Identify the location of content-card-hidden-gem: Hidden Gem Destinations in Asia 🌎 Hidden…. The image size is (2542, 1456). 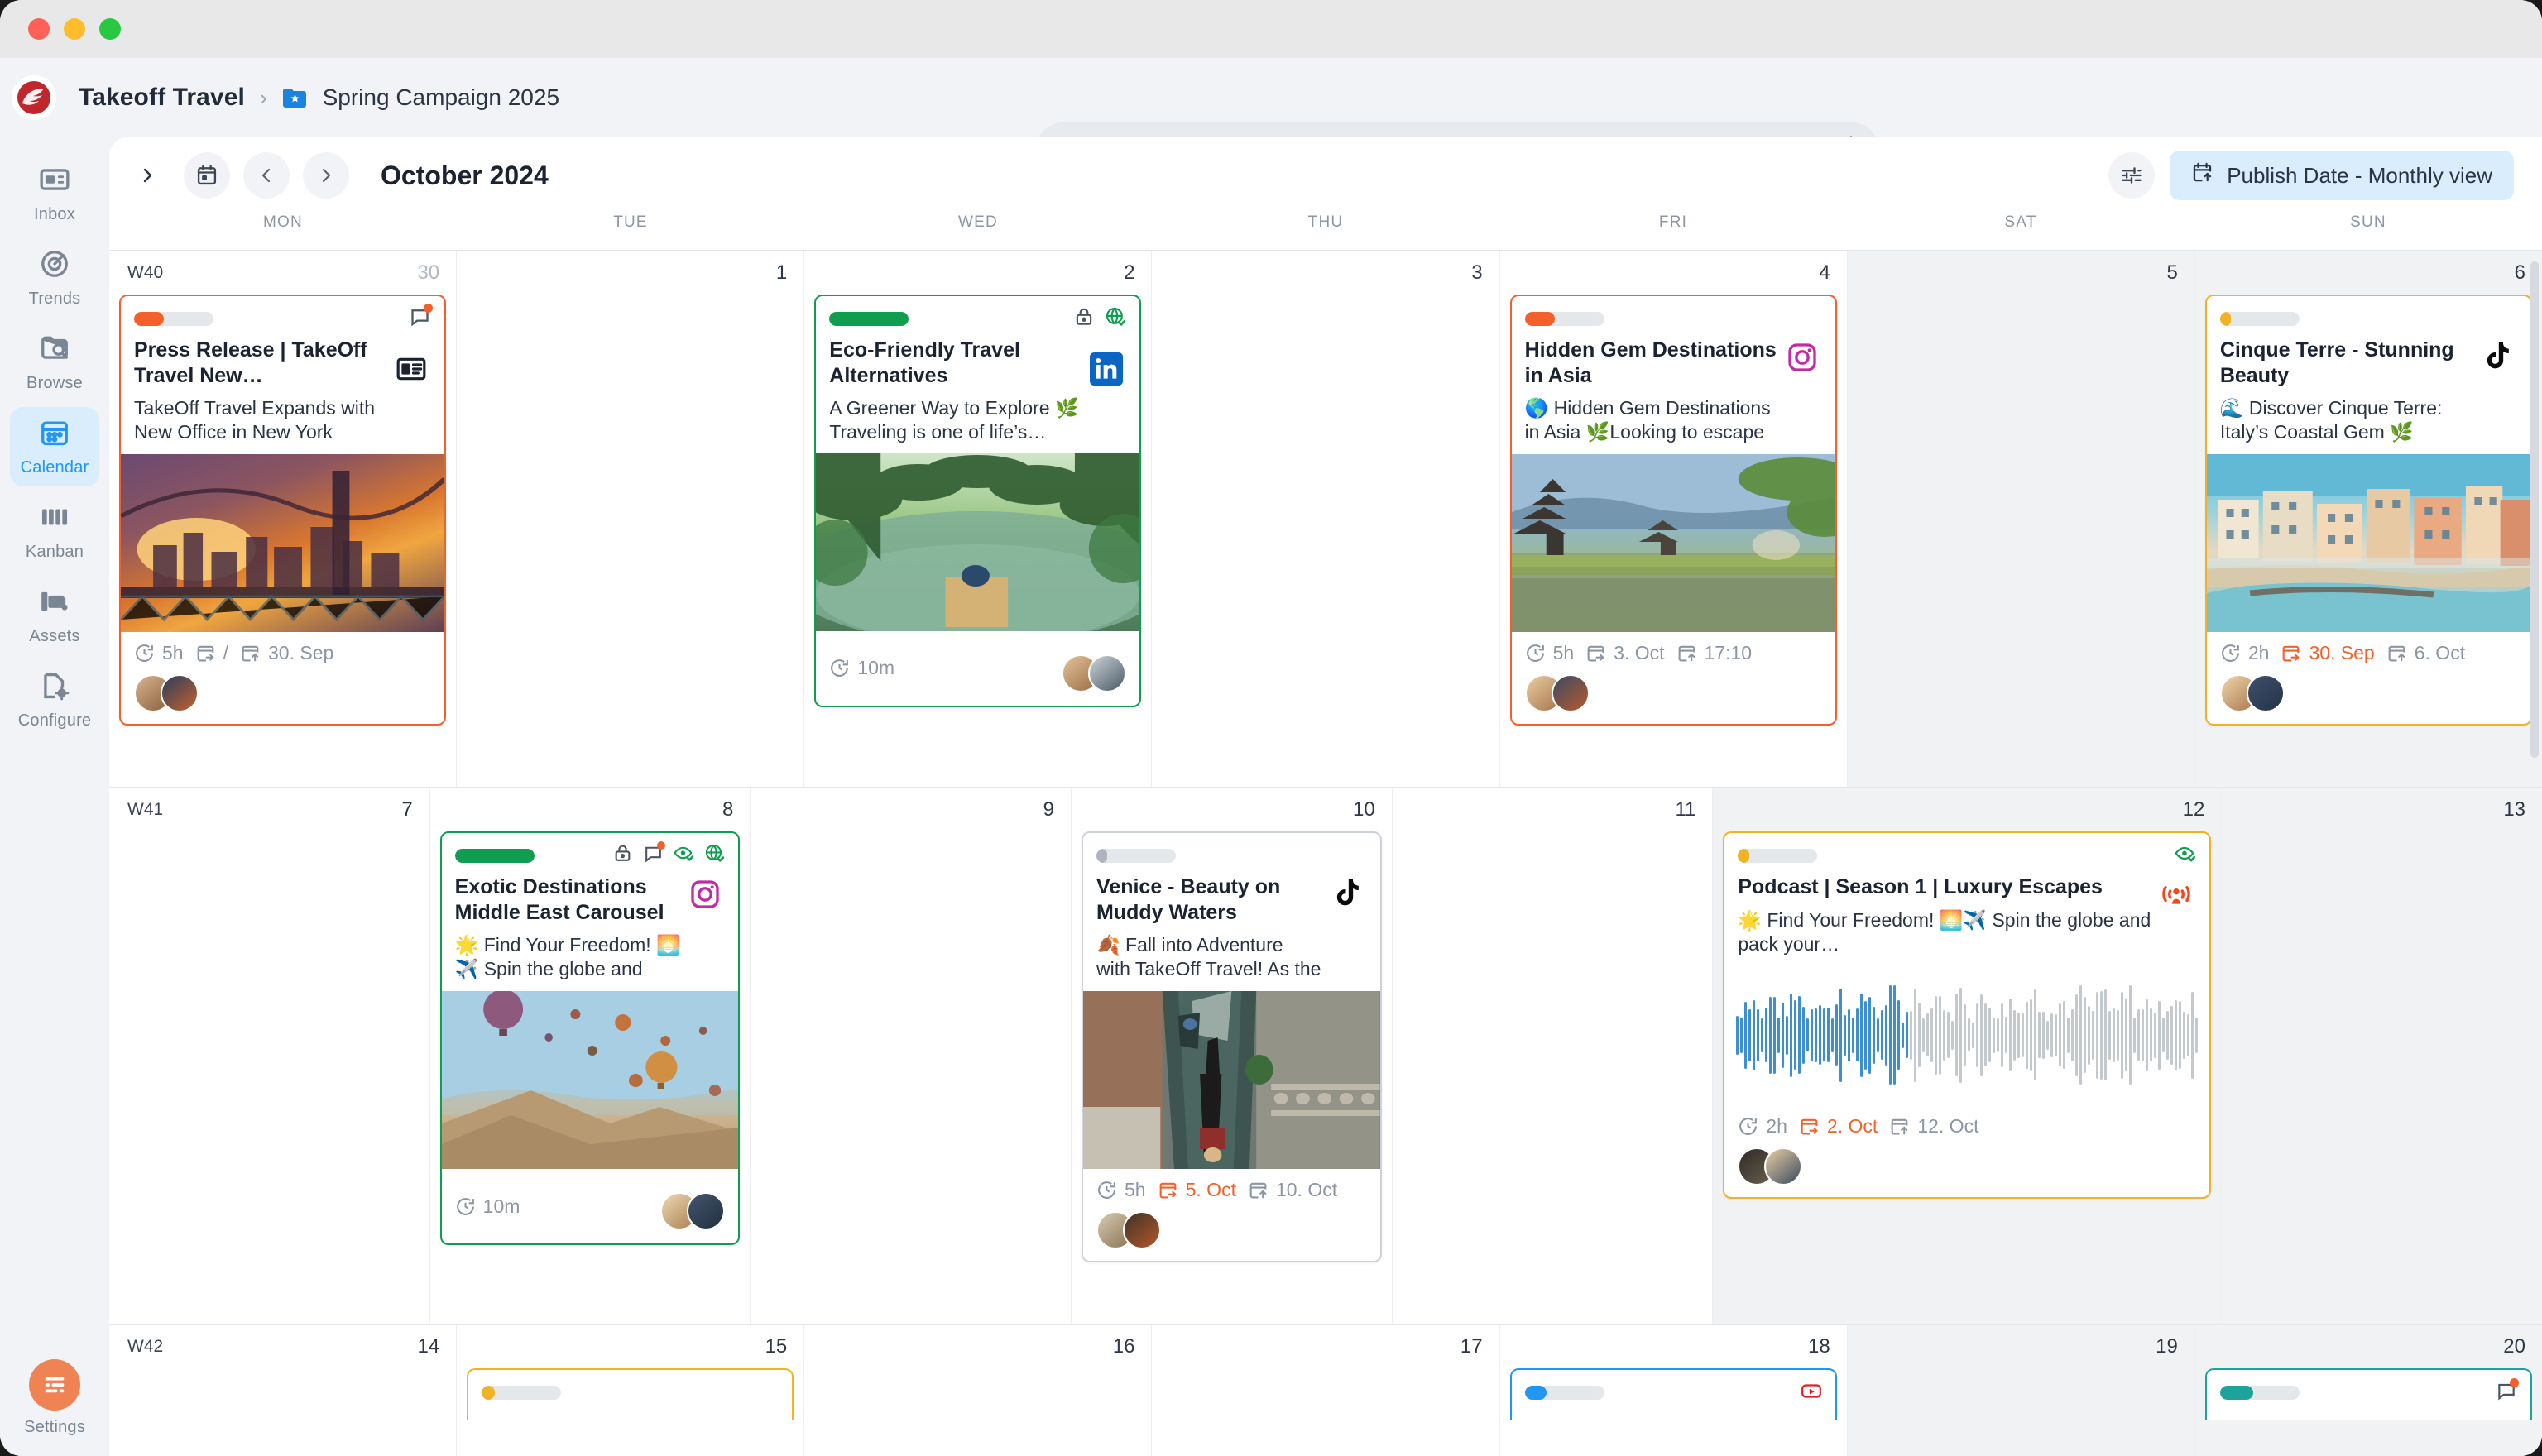
(1673, 510).